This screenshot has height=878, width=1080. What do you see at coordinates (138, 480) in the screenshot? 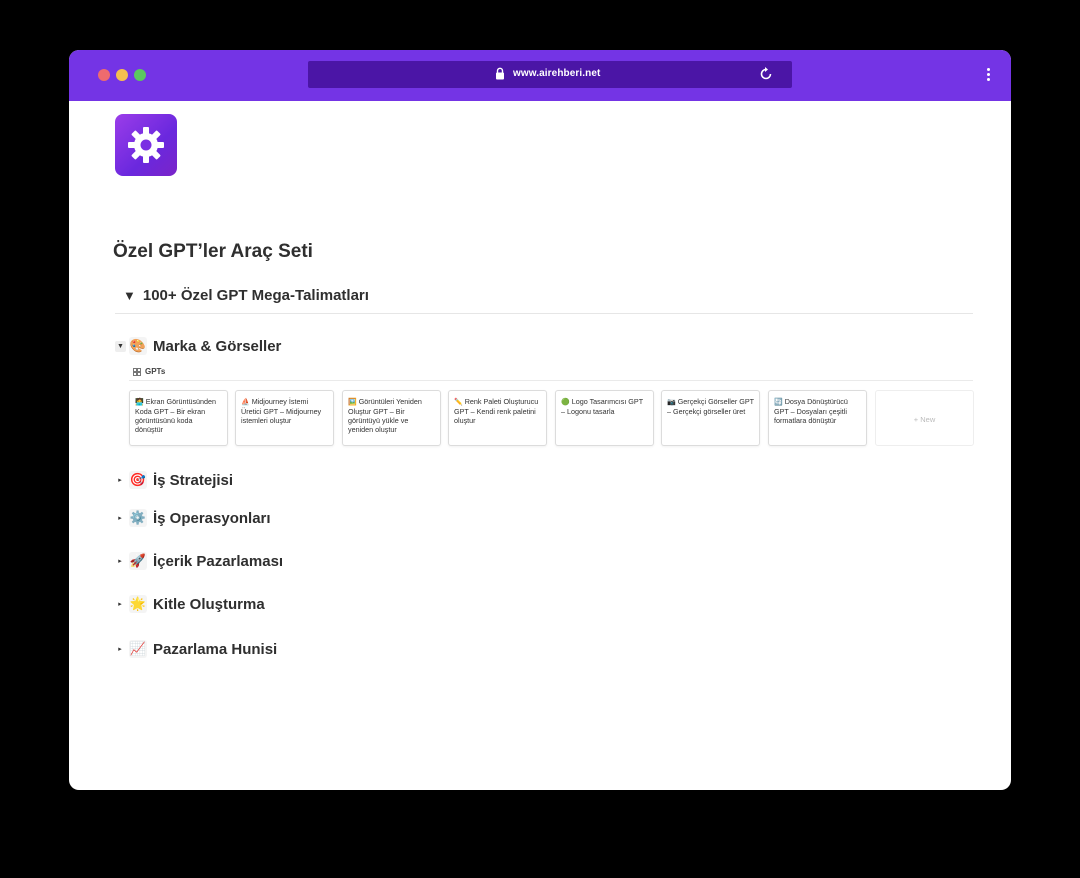
I see `target-icon: 🎯` at bounding box center [138, 480].